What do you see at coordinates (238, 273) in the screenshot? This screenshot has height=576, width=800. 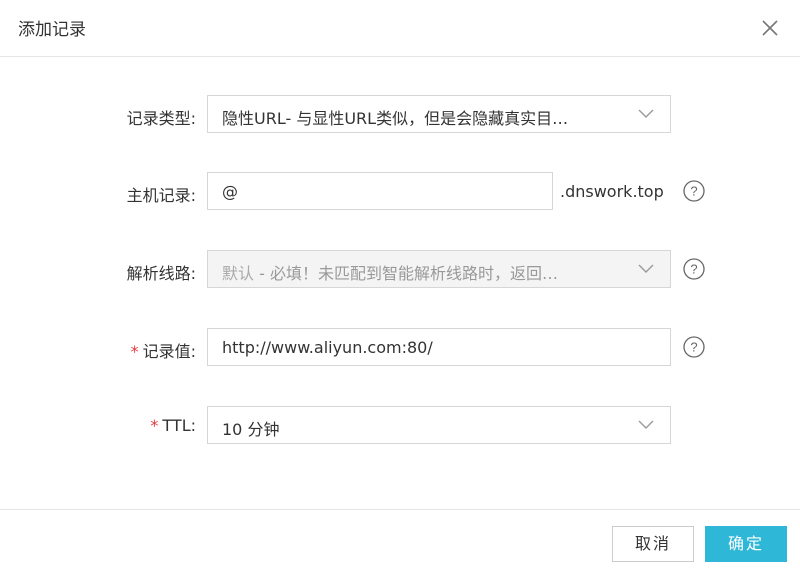 I see `resolution-line-default: 默认` at bounding box center [238, 273].